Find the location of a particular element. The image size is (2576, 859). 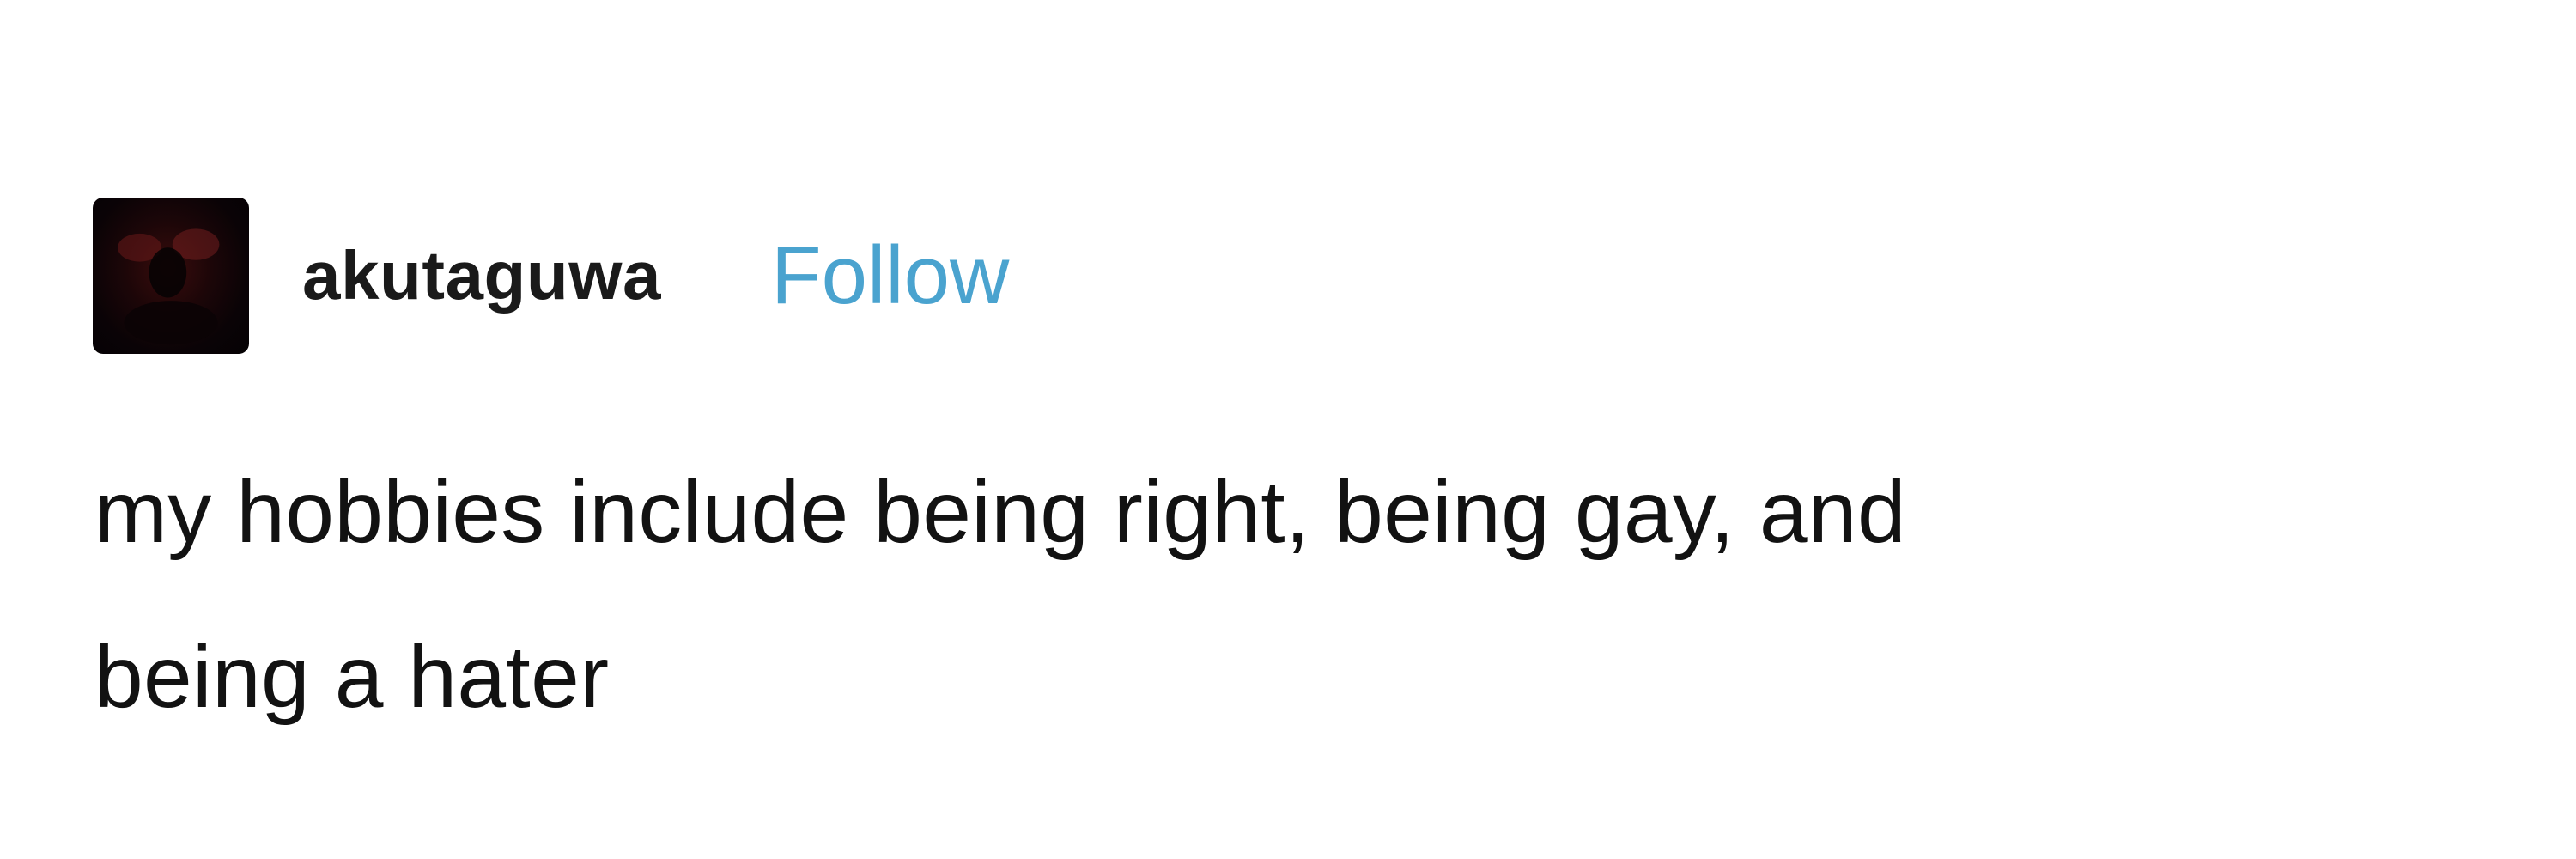

post-text-line: being a hater is located at coordinates (352, 677).